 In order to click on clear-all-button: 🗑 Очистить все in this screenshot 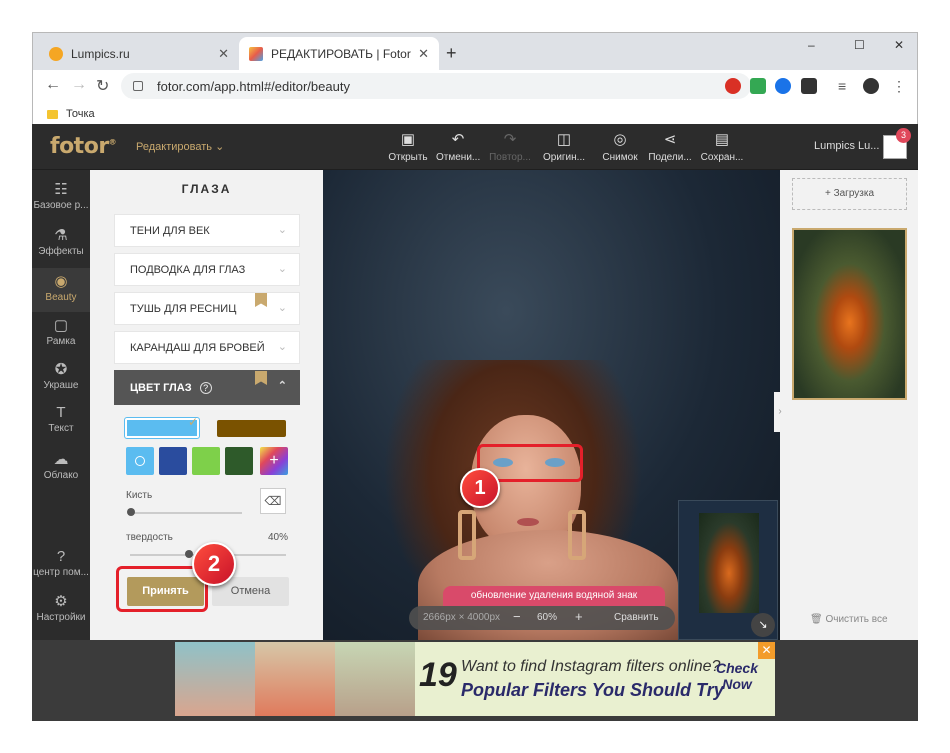, I will do `click(849, 619)`.